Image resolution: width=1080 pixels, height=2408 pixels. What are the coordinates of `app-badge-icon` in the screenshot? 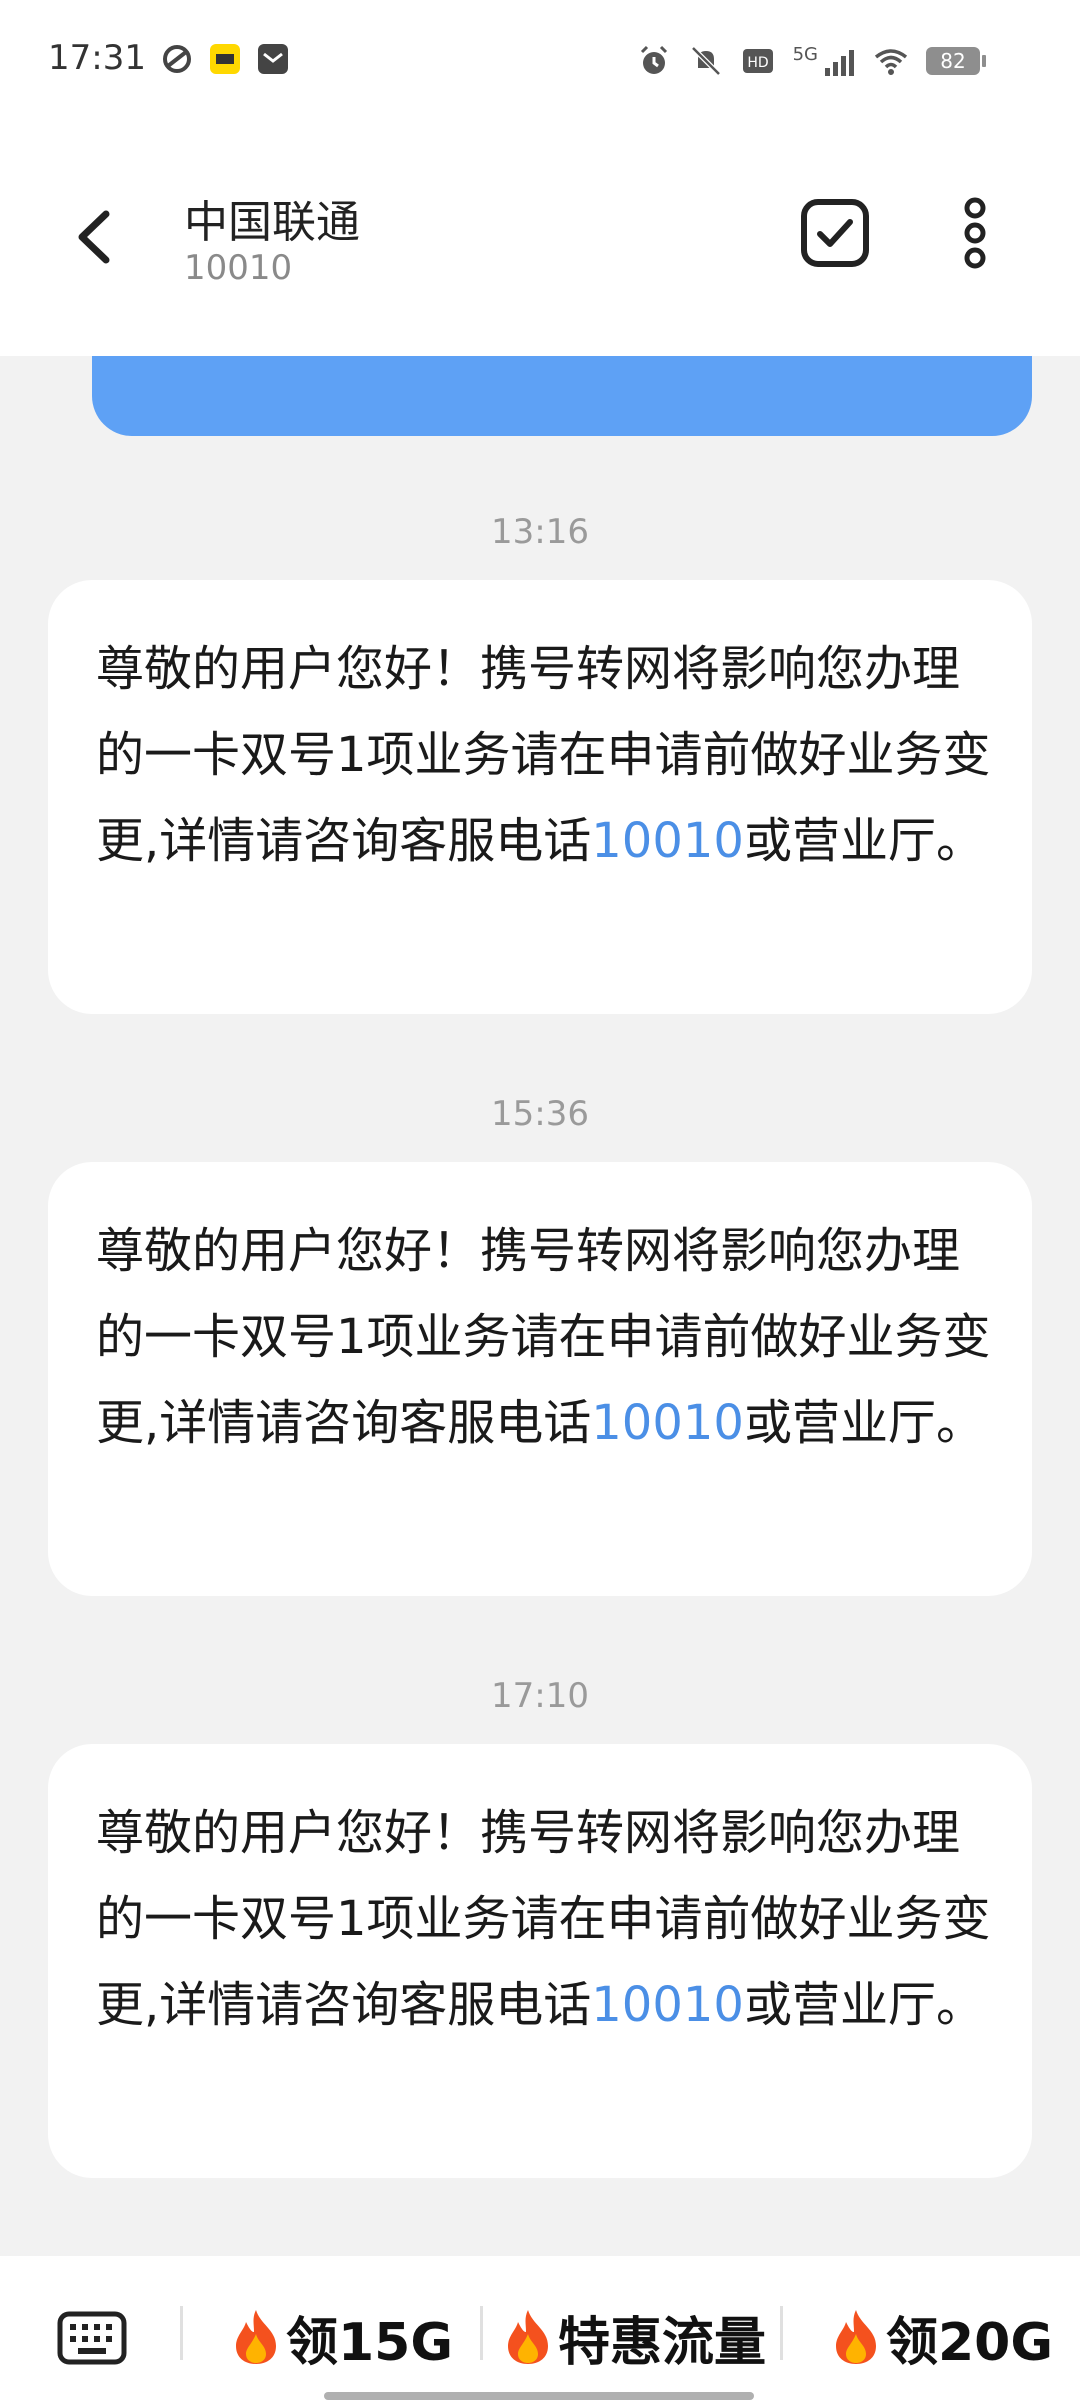 It's located at (225, 59).